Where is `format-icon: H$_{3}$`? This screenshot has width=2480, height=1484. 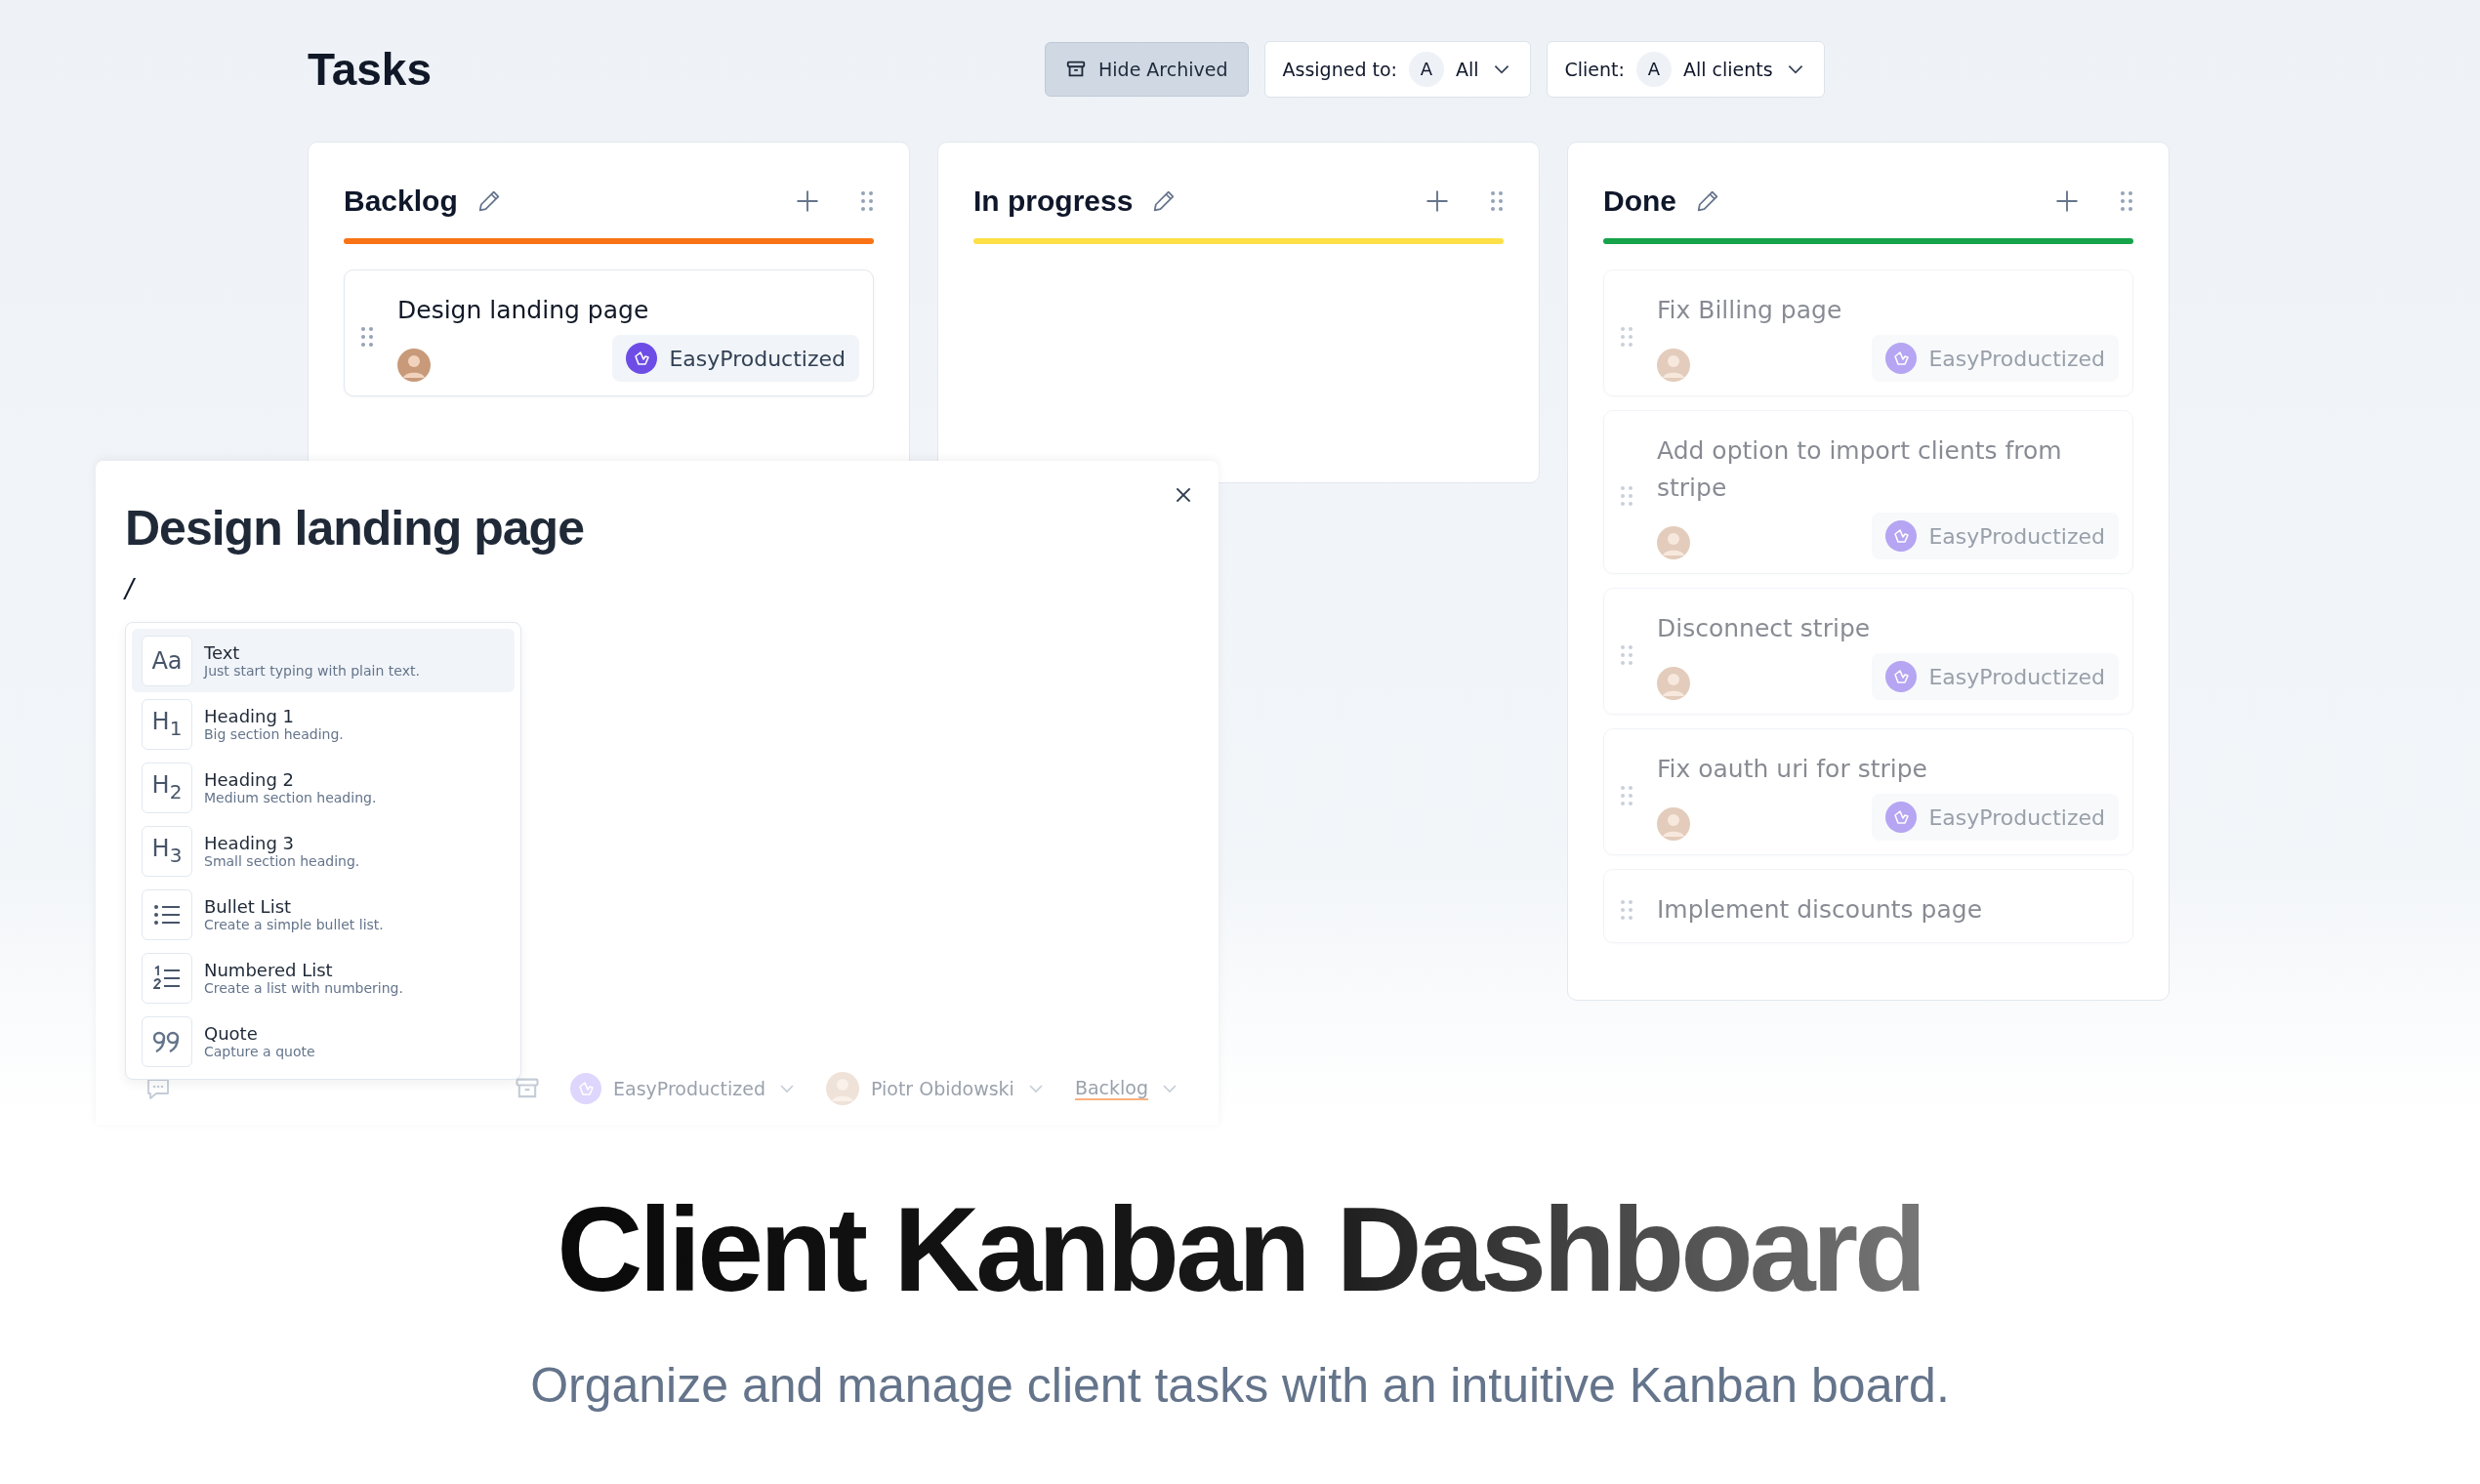 format-icon: H$_{3}$ is located at coordinates (167, 851).